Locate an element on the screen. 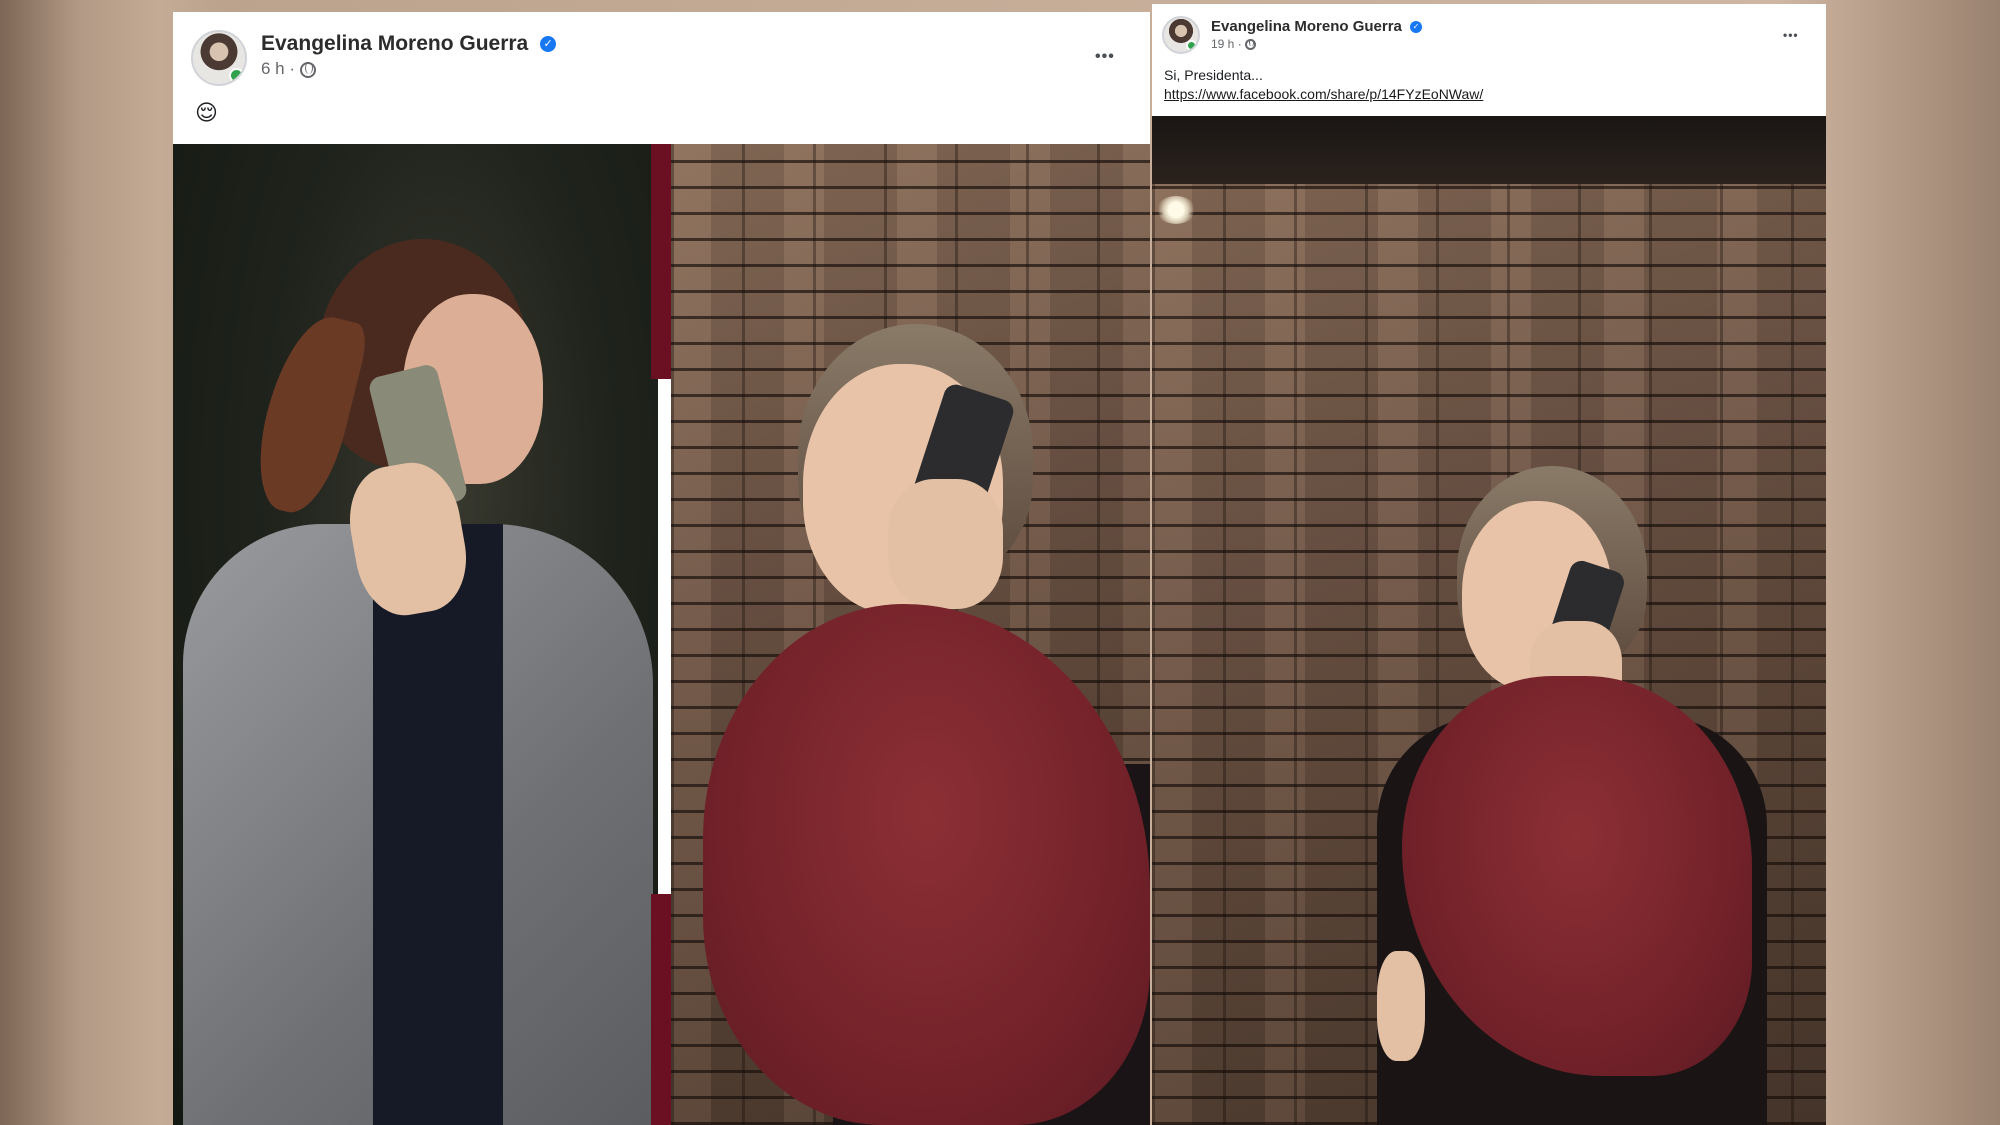 Image resolution: width=2000 pixels, height=1125 pixels. person-hand is located at coordinates (945, 544).